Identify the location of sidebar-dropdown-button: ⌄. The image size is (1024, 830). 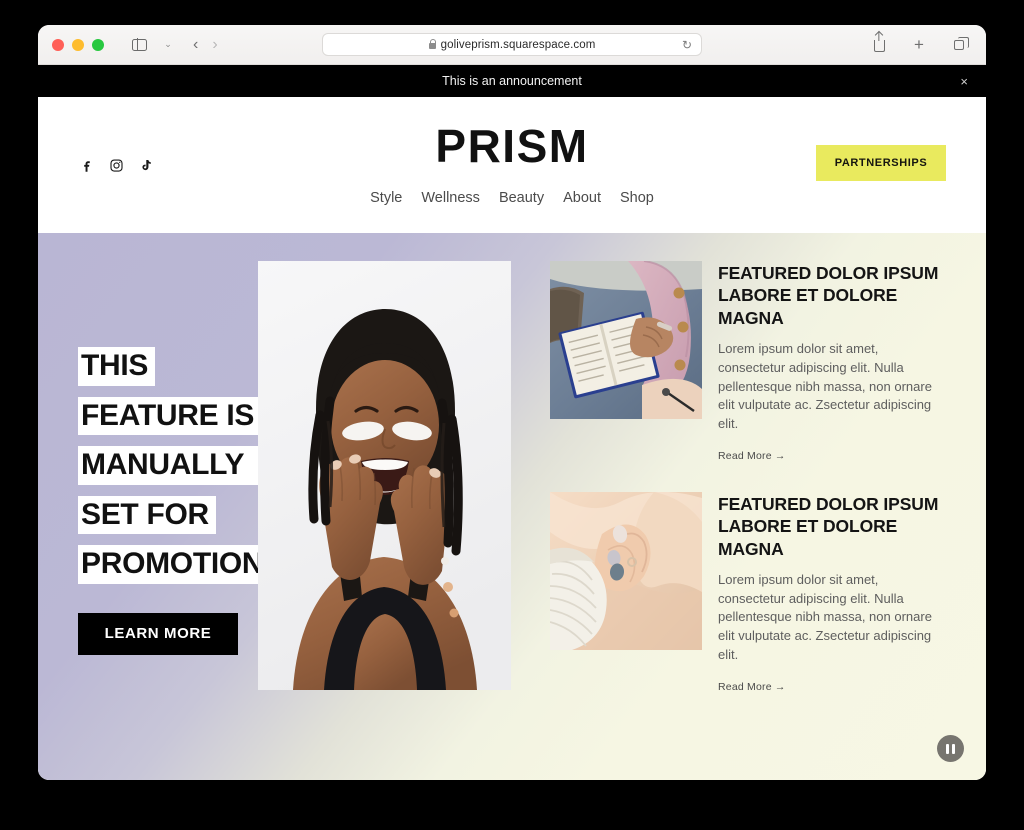
(168, 45).